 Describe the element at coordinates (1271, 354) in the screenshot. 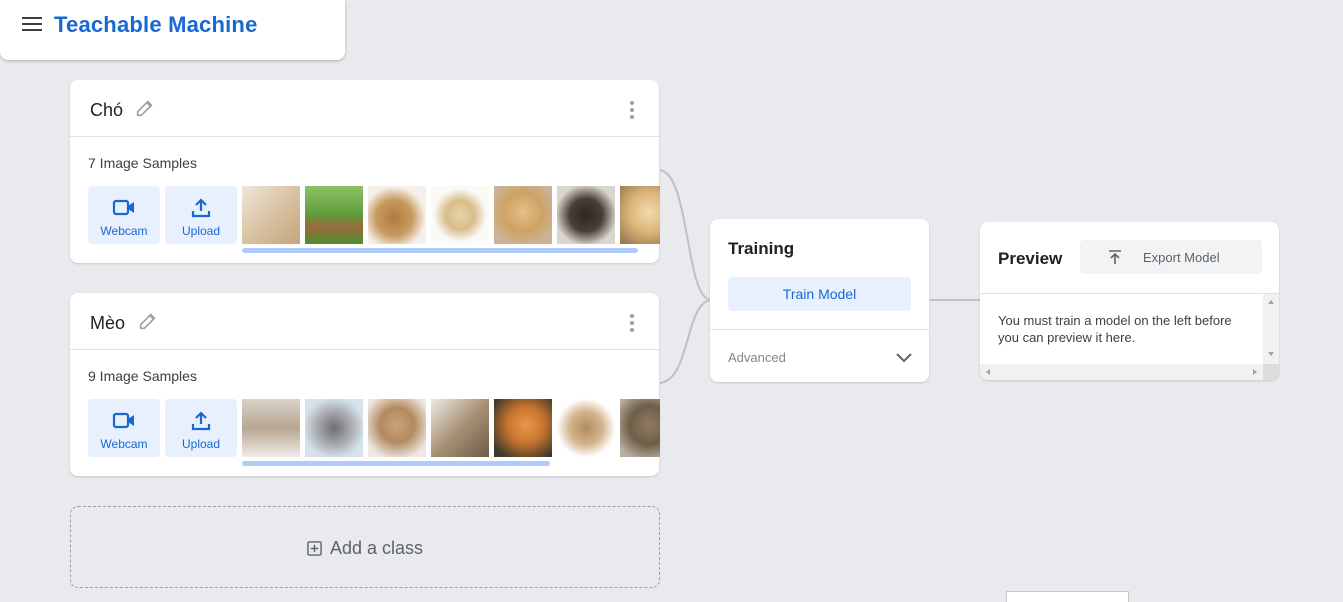

I see `scroll-down-icon` at that location.